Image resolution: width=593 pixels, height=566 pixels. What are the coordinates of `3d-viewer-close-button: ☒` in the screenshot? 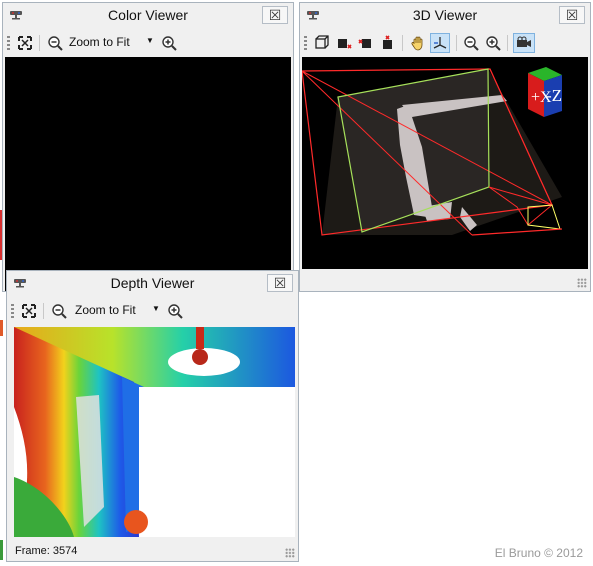 It's located at (572, 15).